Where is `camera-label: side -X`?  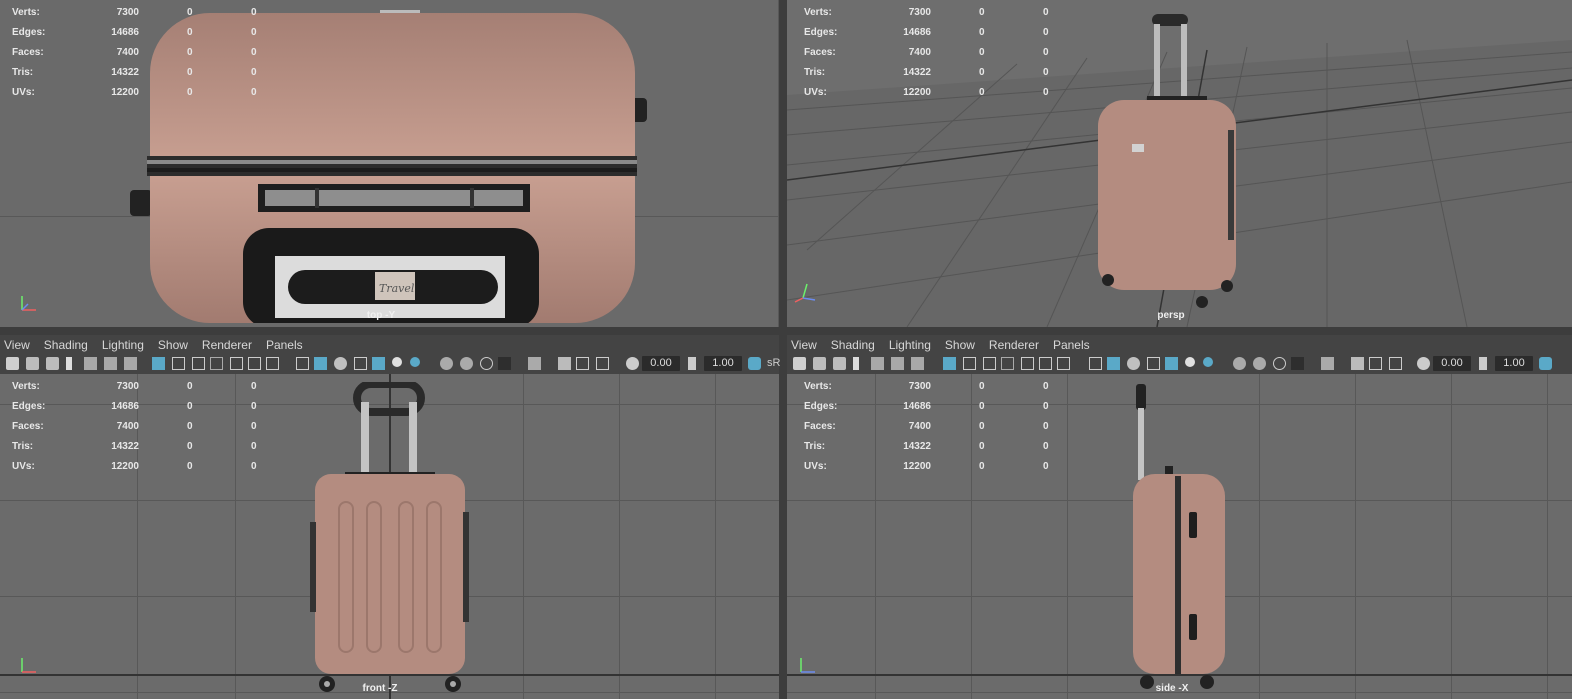
camera-label: side -X is located at coordinates (1172, 688).